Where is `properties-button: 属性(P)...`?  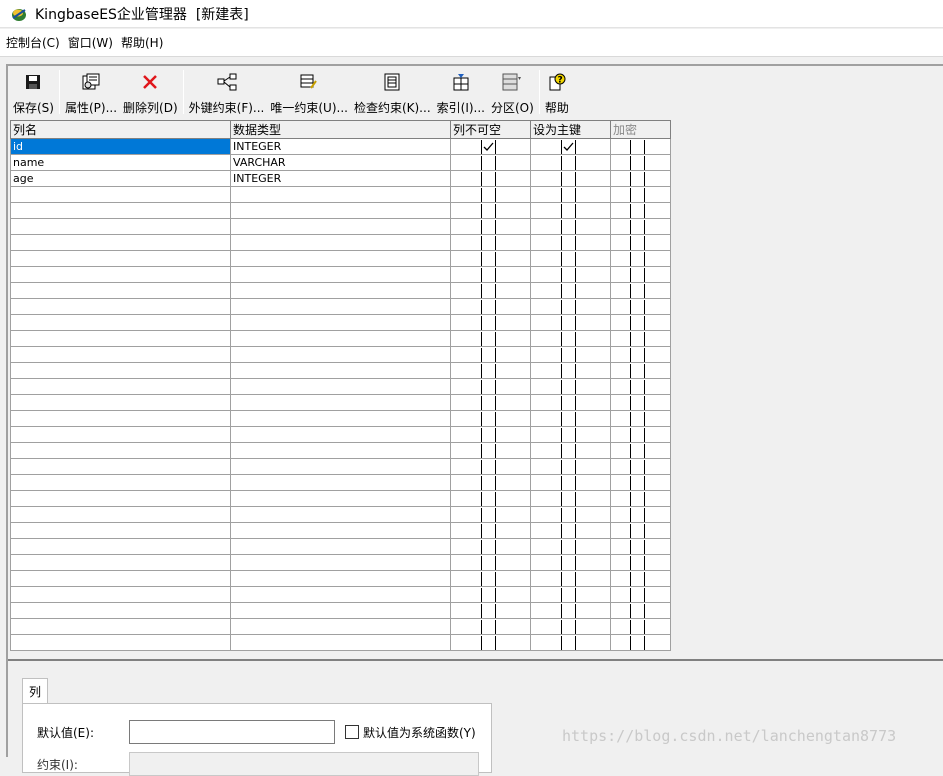
properties-button: 属性(P)... is located at coordinates (91, 93).